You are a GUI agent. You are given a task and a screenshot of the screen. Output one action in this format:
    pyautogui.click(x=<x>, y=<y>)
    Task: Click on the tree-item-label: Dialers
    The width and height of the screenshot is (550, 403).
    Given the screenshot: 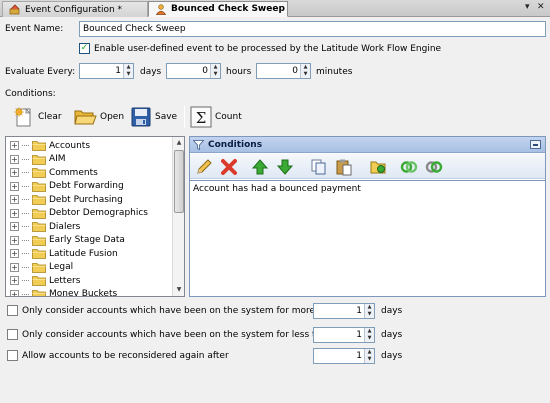 What is the action you would take?
    pyautogui.click(x=65, y=226)
    